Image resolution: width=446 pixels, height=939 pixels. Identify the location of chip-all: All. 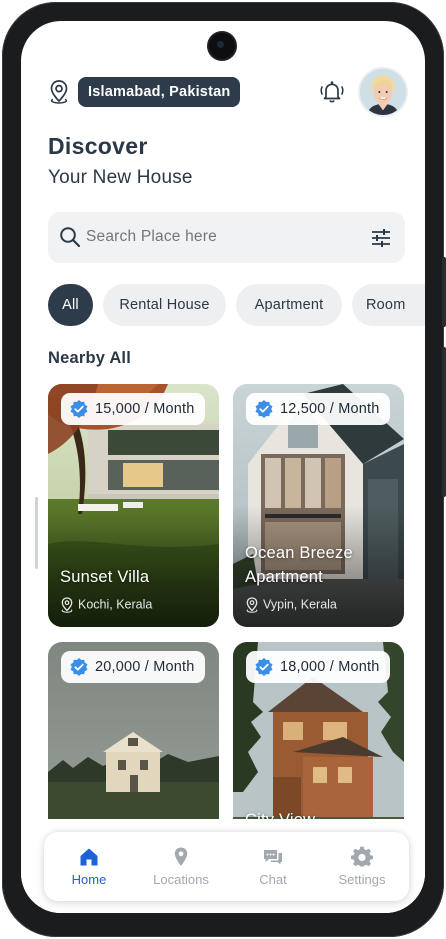
(70, 305).